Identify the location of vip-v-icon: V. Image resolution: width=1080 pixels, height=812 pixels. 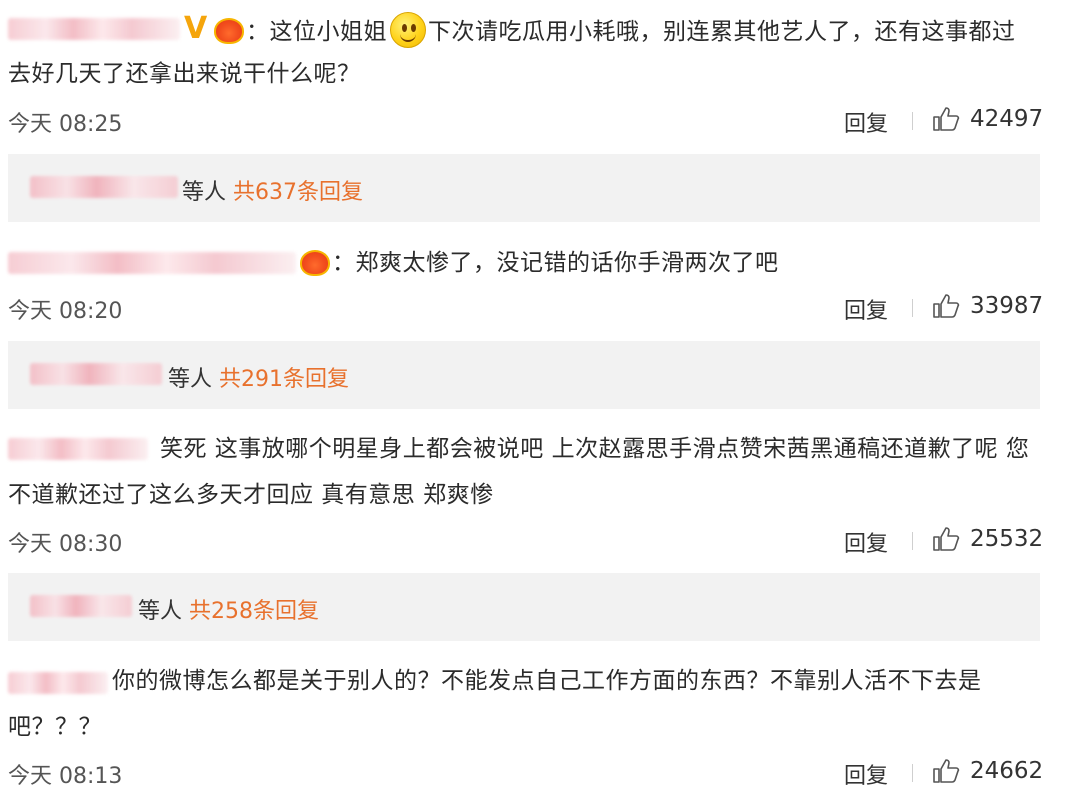
(196, 28).